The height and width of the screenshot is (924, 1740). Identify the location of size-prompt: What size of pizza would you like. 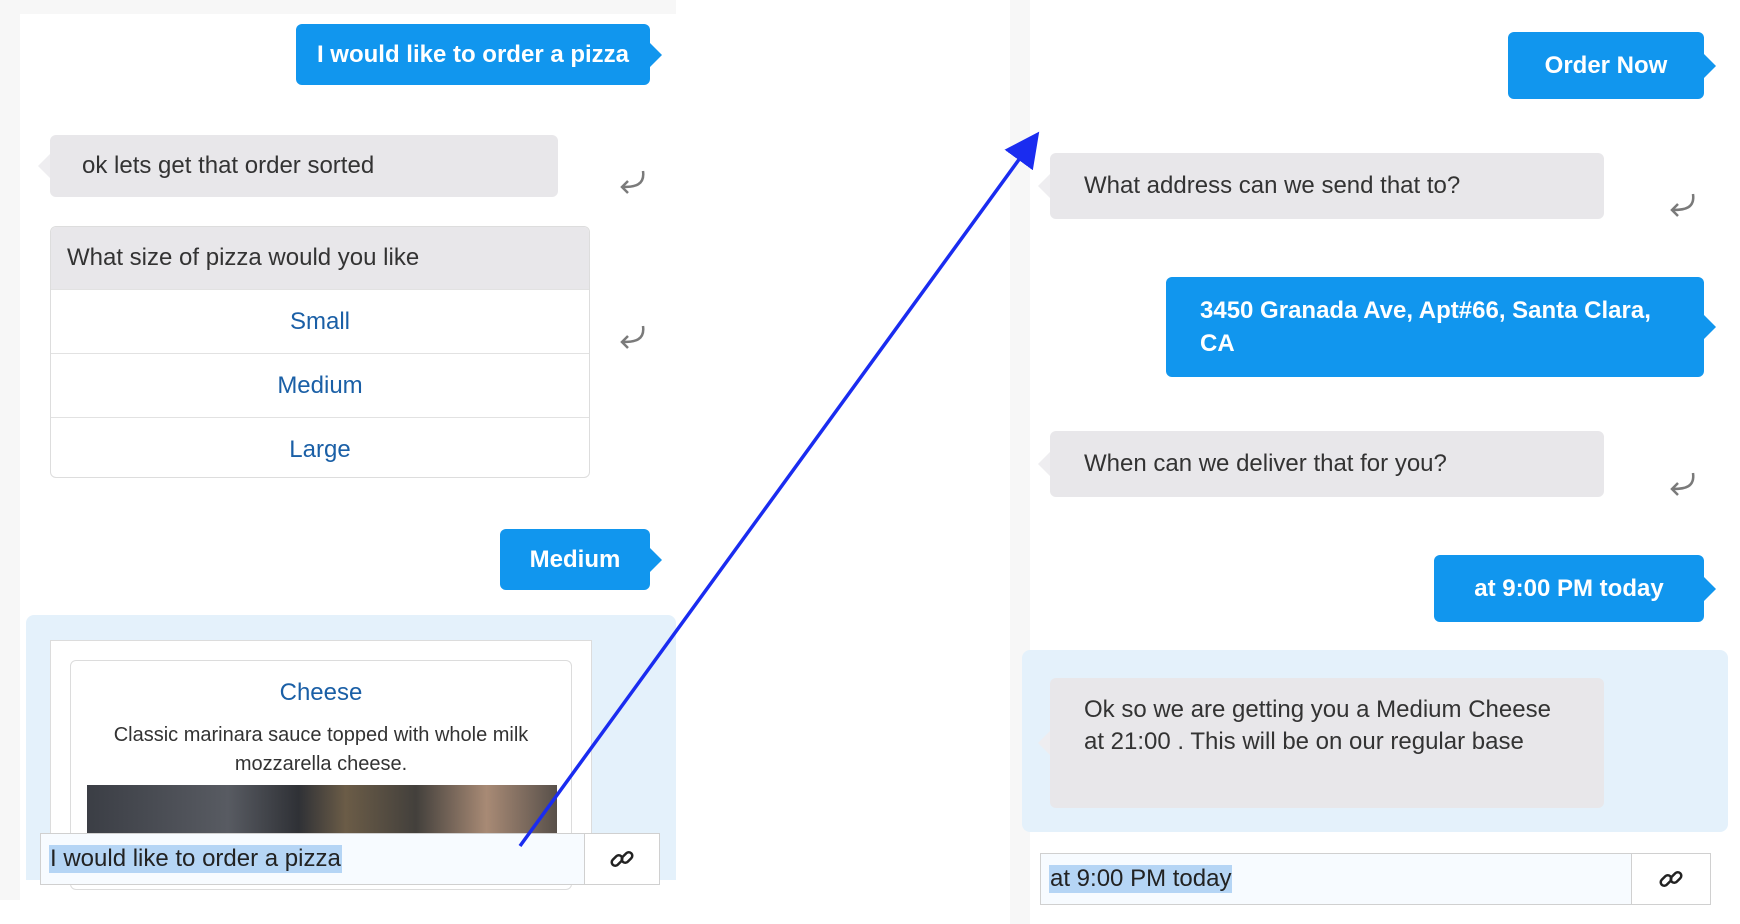
(320, 258).